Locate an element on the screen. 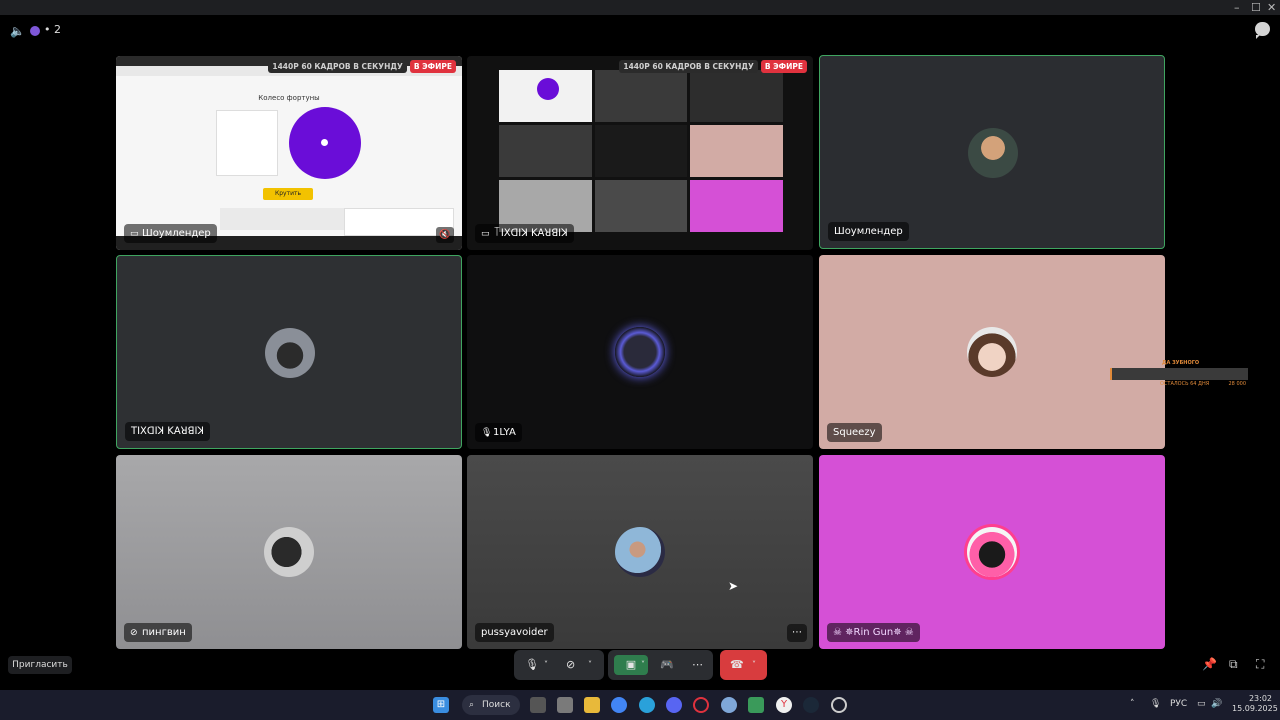 This screenshot has width=1280, height=720. participant-tile: pussyavoider ➤ ⋯ is located at coordinates (640, 552).